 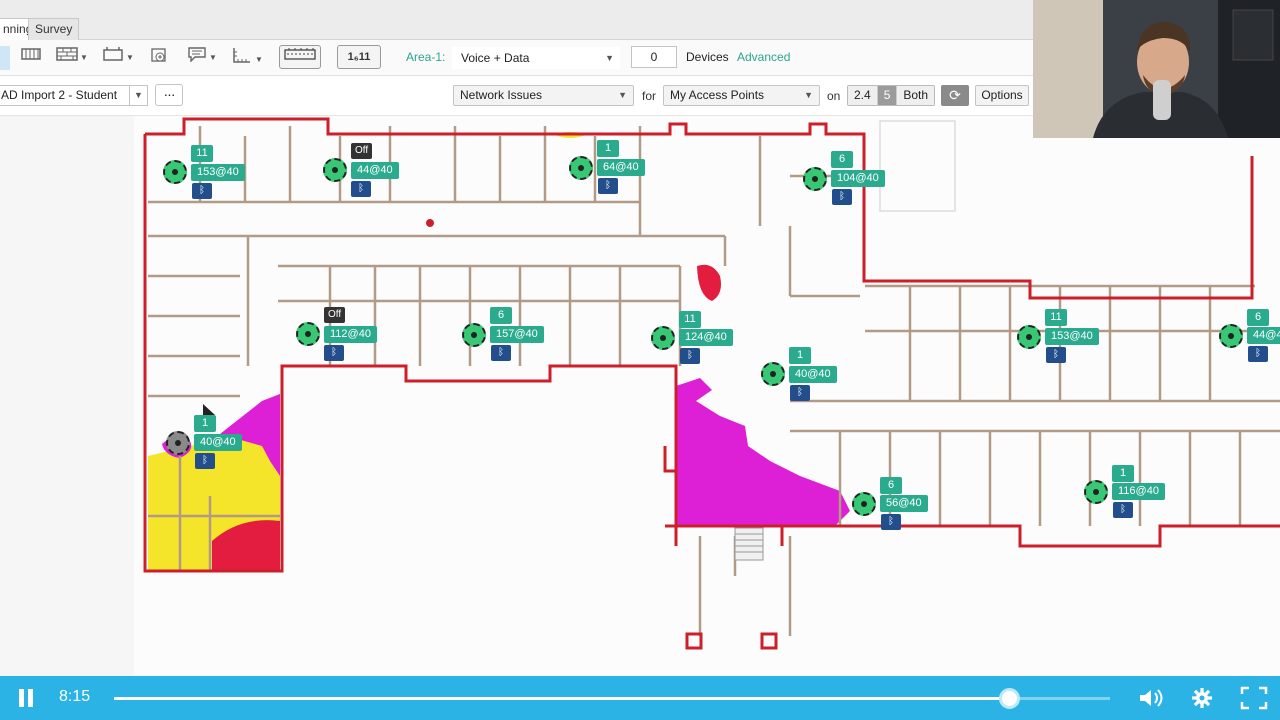 I want to click on video-progress-knob, so click(x=1010, y=698).